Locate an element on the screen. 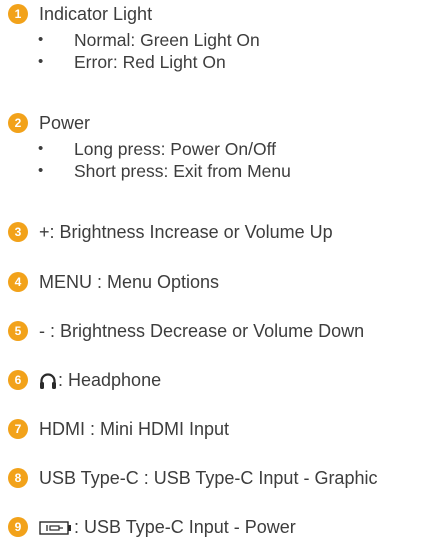 The width and height of the screenshot is (438, 543). item-label: MENU : Menu Options is located at coordinates (129, 282).